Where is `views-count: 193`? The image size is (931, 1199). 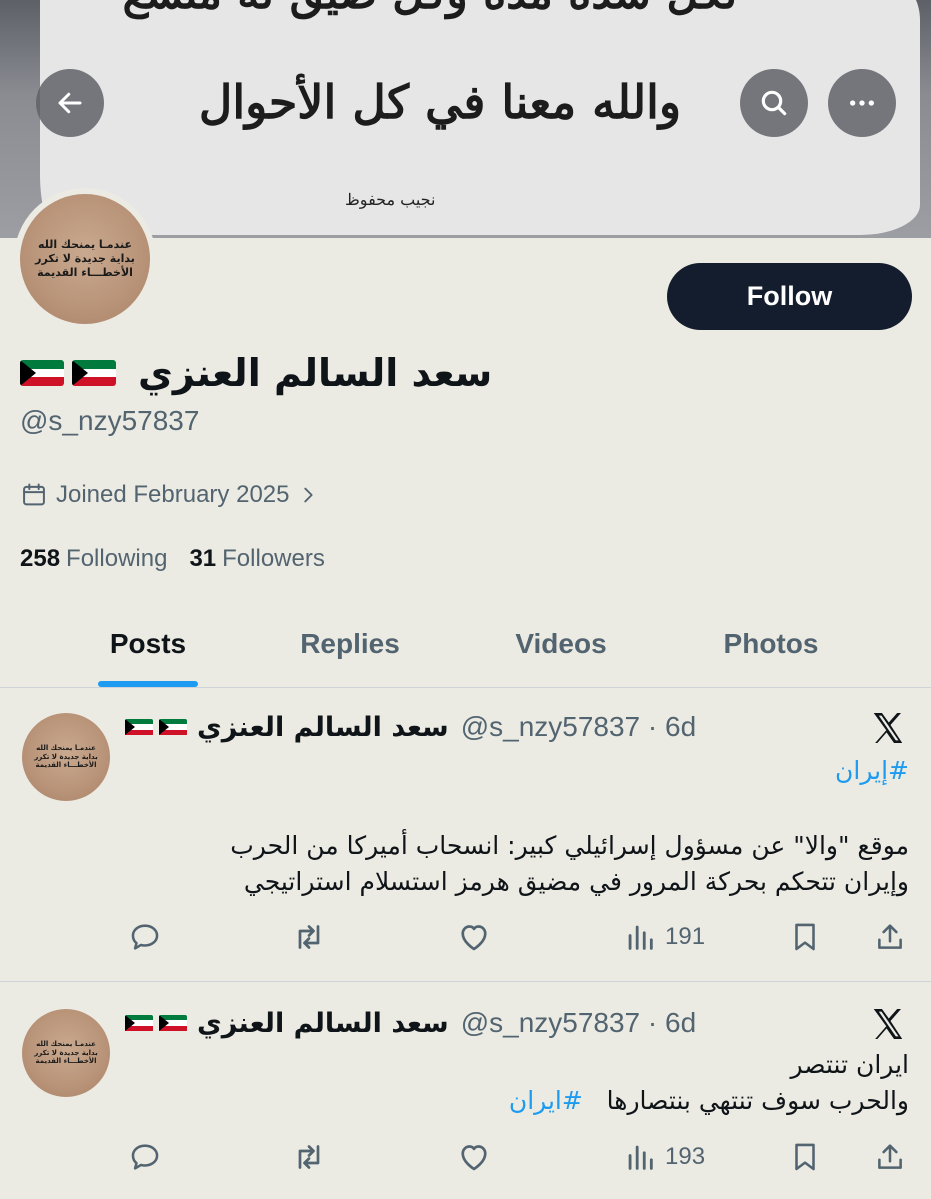 views-count: 193 is located at coordinates (685, 1156).